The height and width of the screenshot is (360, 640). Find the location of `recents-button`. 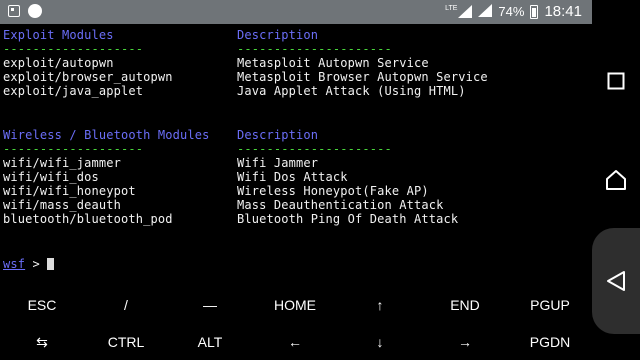

recents-button is located at coordinates (616, 81).